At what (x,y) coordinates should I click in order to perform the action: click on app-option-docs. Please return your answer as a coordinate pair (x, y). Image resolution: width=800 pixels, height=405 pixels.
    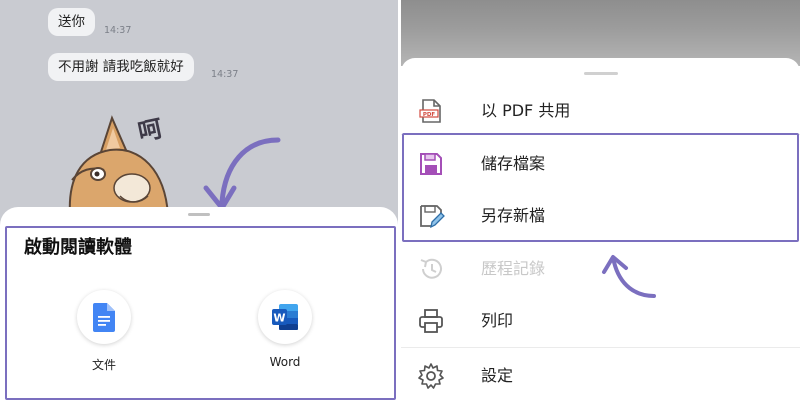
    Looking at the image, I should click on (104, 317).